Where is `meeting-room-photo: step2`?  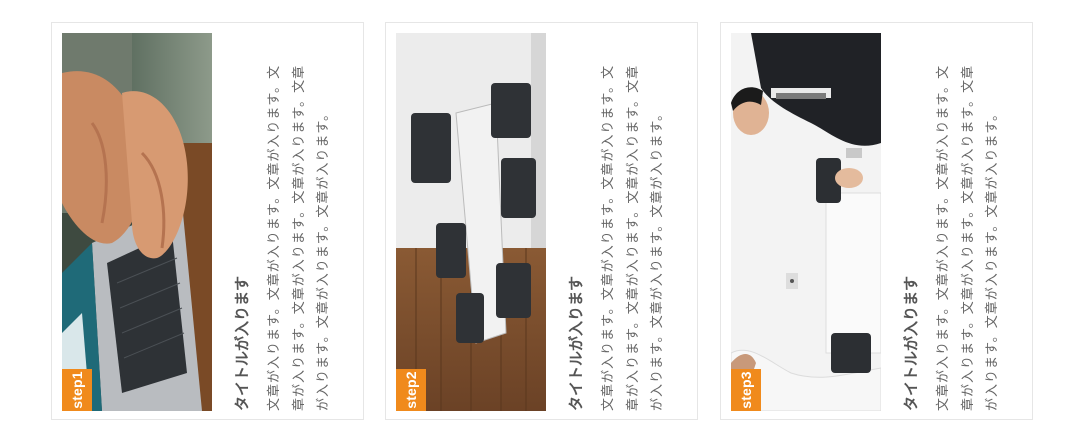 meeting-room-photo: step2 is located at coordinates (471, 222).